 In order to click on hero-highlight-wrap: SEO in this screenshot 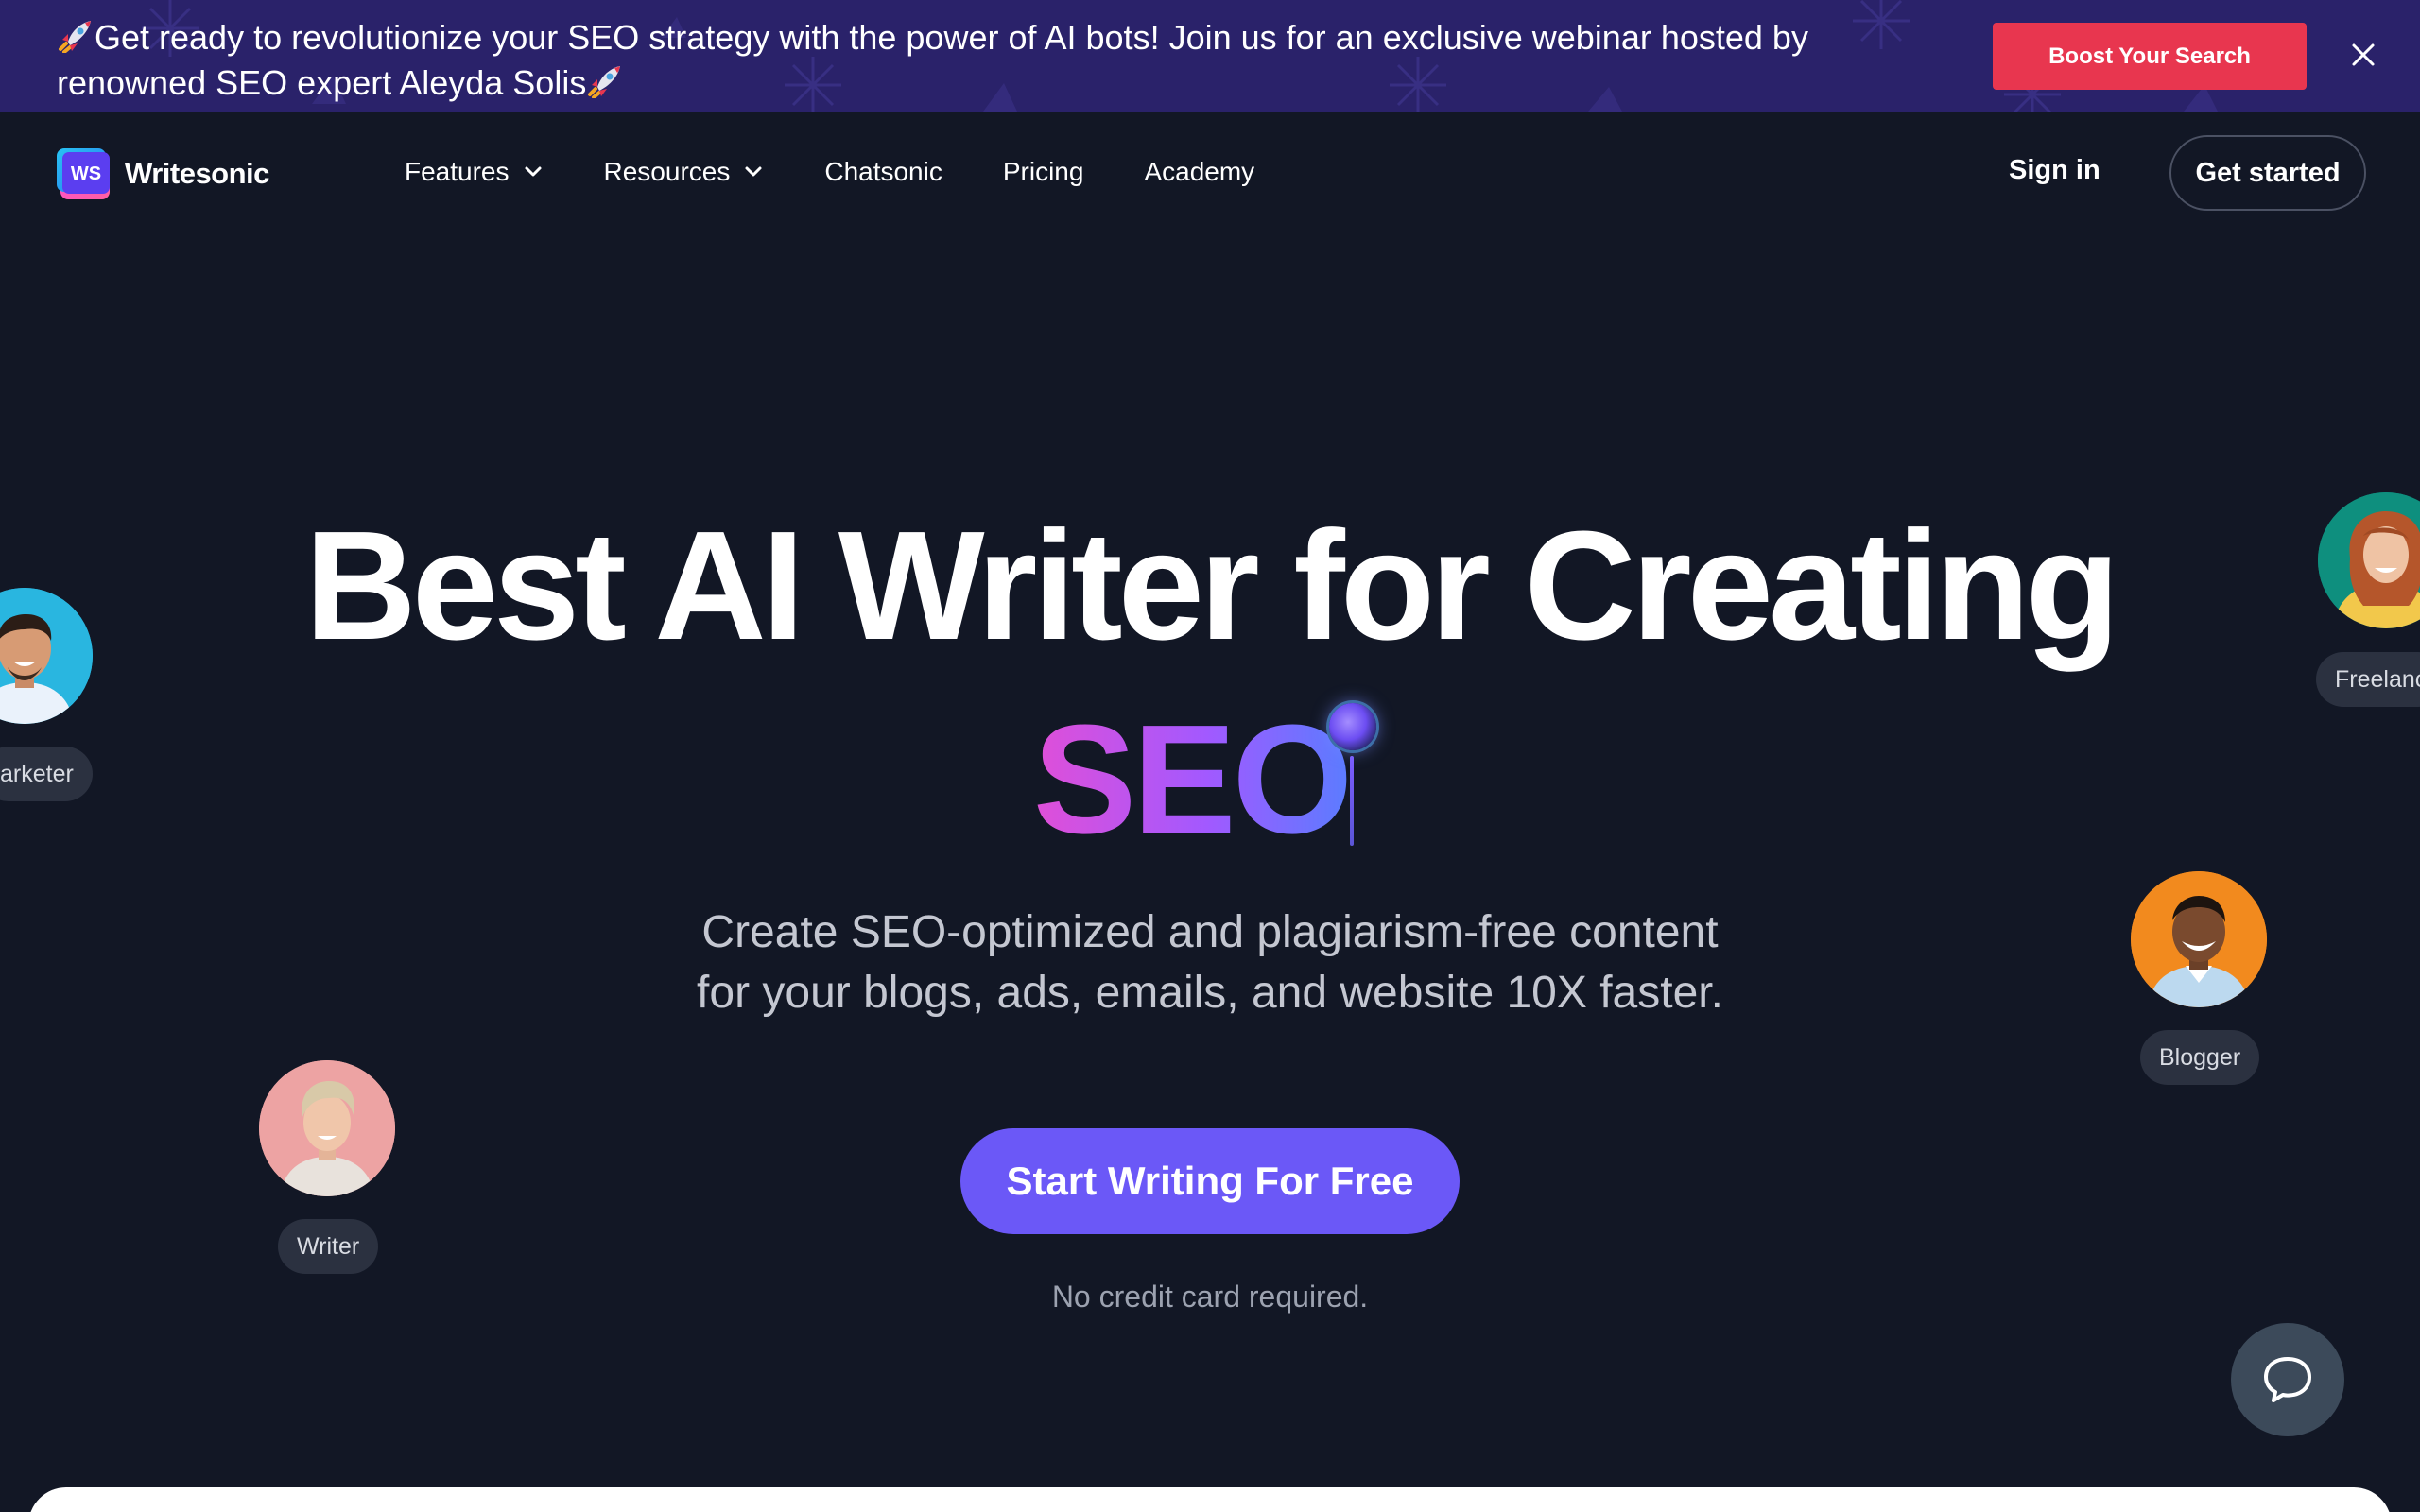, I will do `click(1210, 779)`.